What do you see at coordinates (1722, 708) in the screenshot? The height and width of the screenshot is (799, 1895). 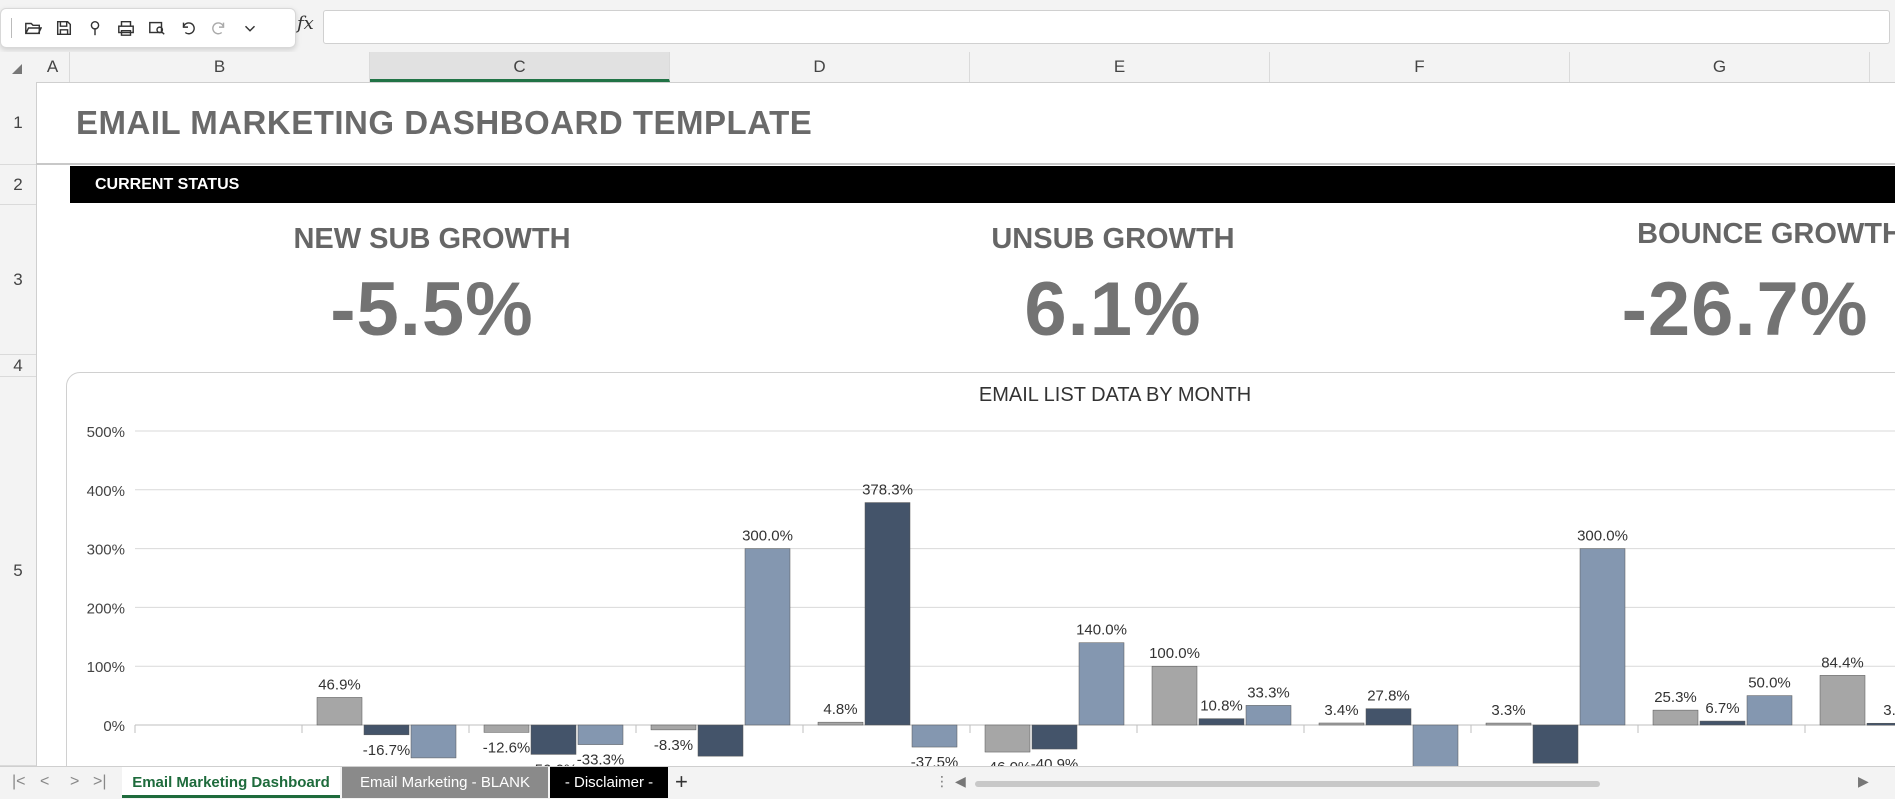 I see `data-label: 6.7%` at bounding box center [1722, 708].